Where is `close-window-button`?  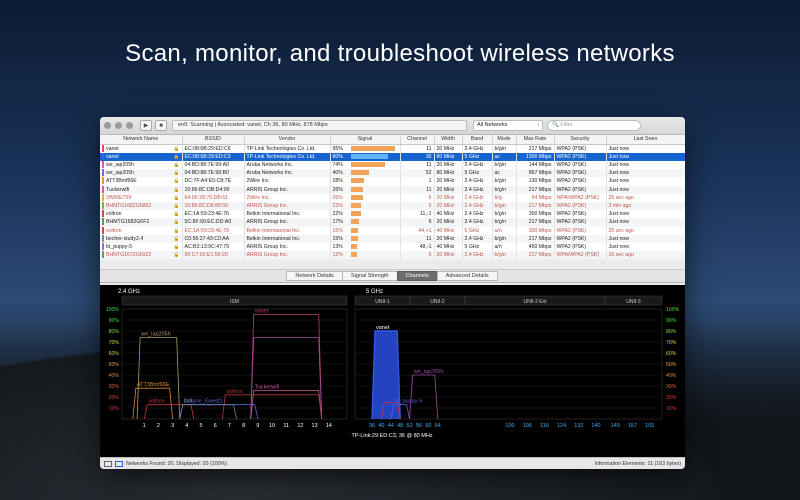 close-window-button is located at coordinates (107, 125).